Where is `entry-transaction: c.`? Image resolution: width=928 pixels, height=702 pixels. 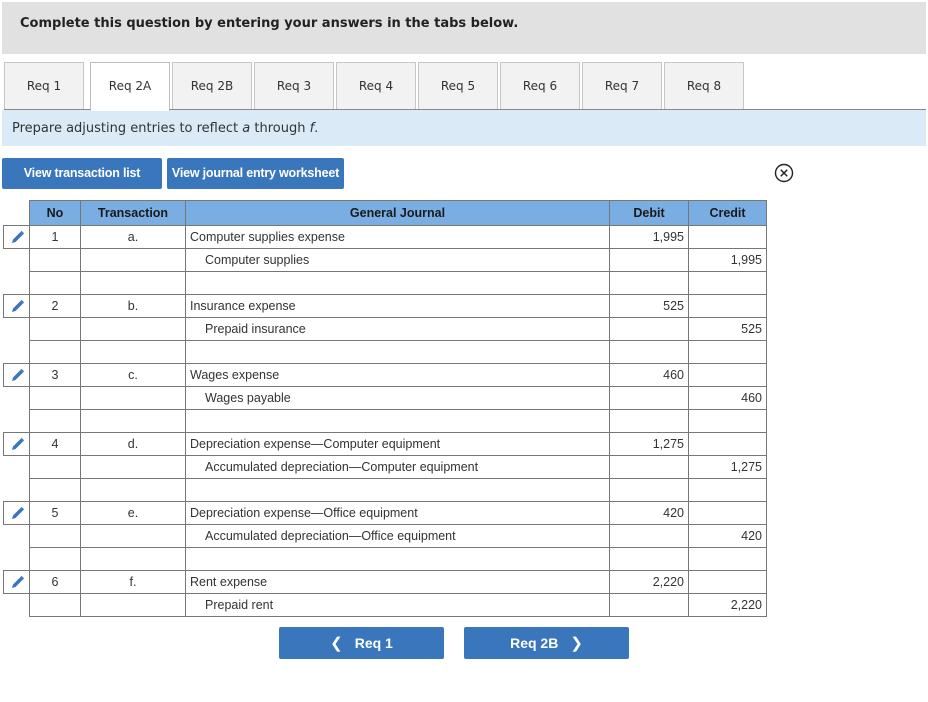 entry-transaction: c. is located at coordinates (133, 375).